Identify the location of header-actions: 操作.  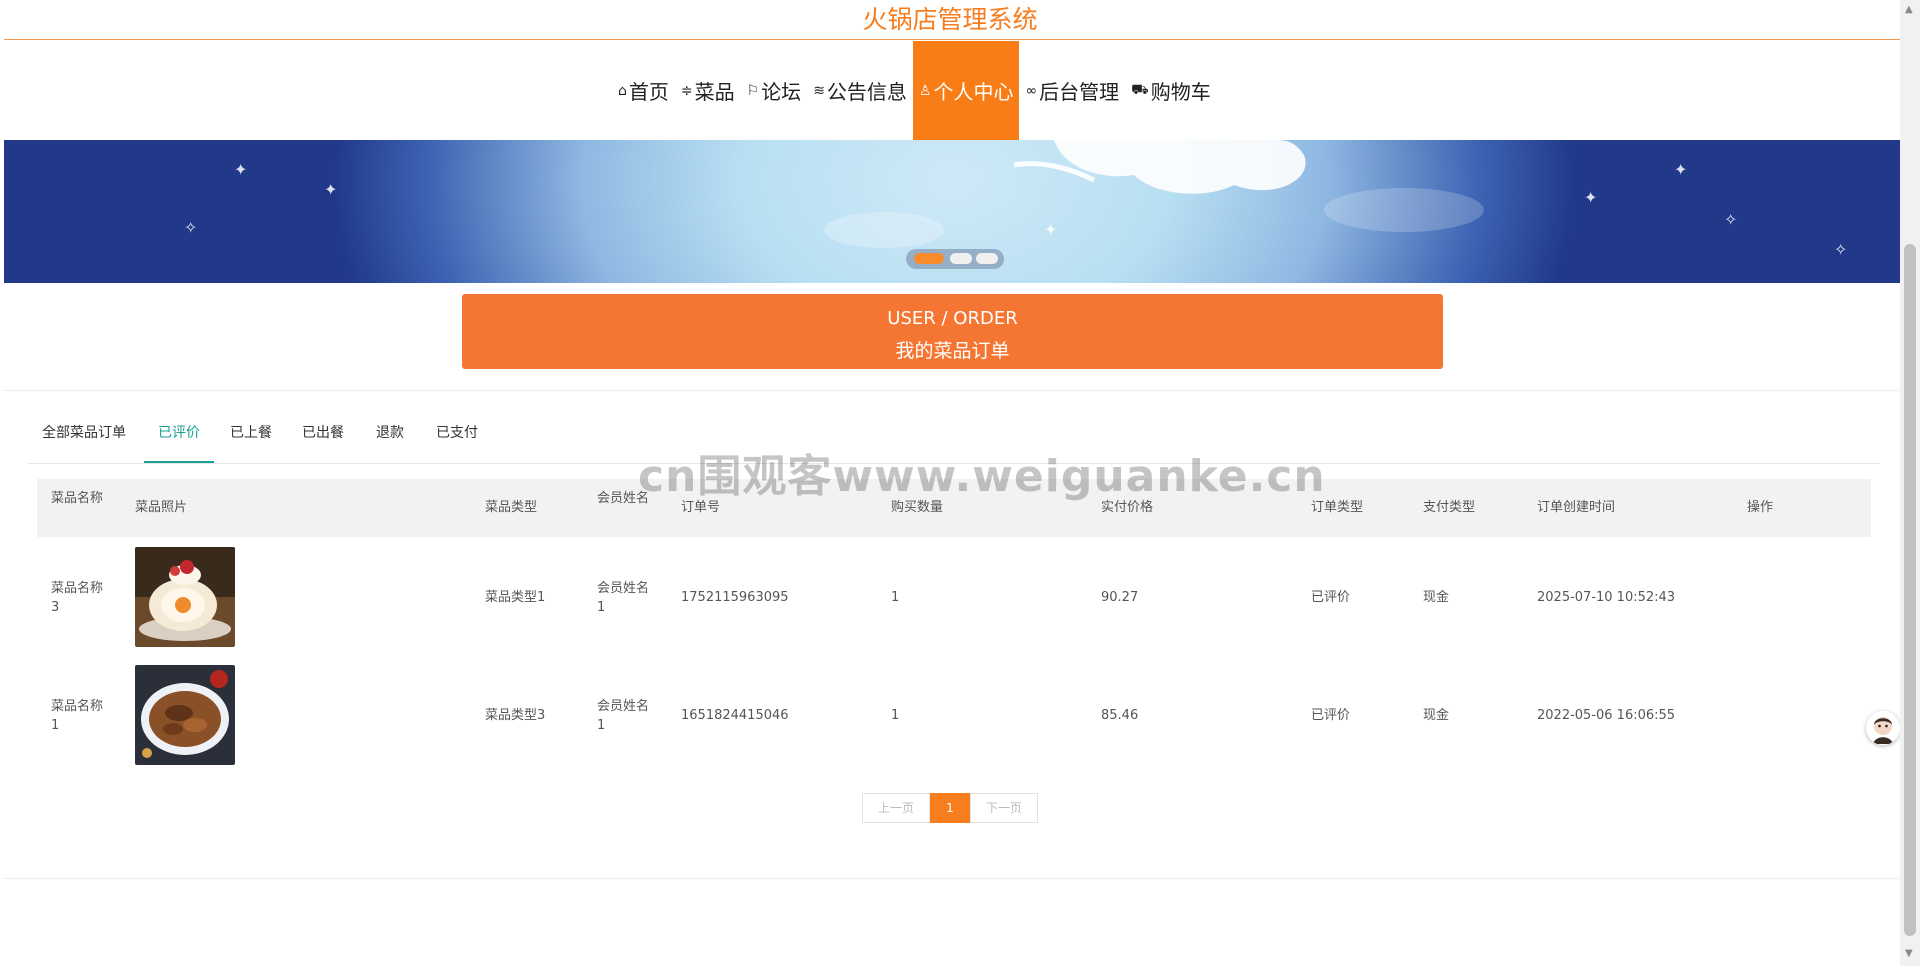
(1760, 507).